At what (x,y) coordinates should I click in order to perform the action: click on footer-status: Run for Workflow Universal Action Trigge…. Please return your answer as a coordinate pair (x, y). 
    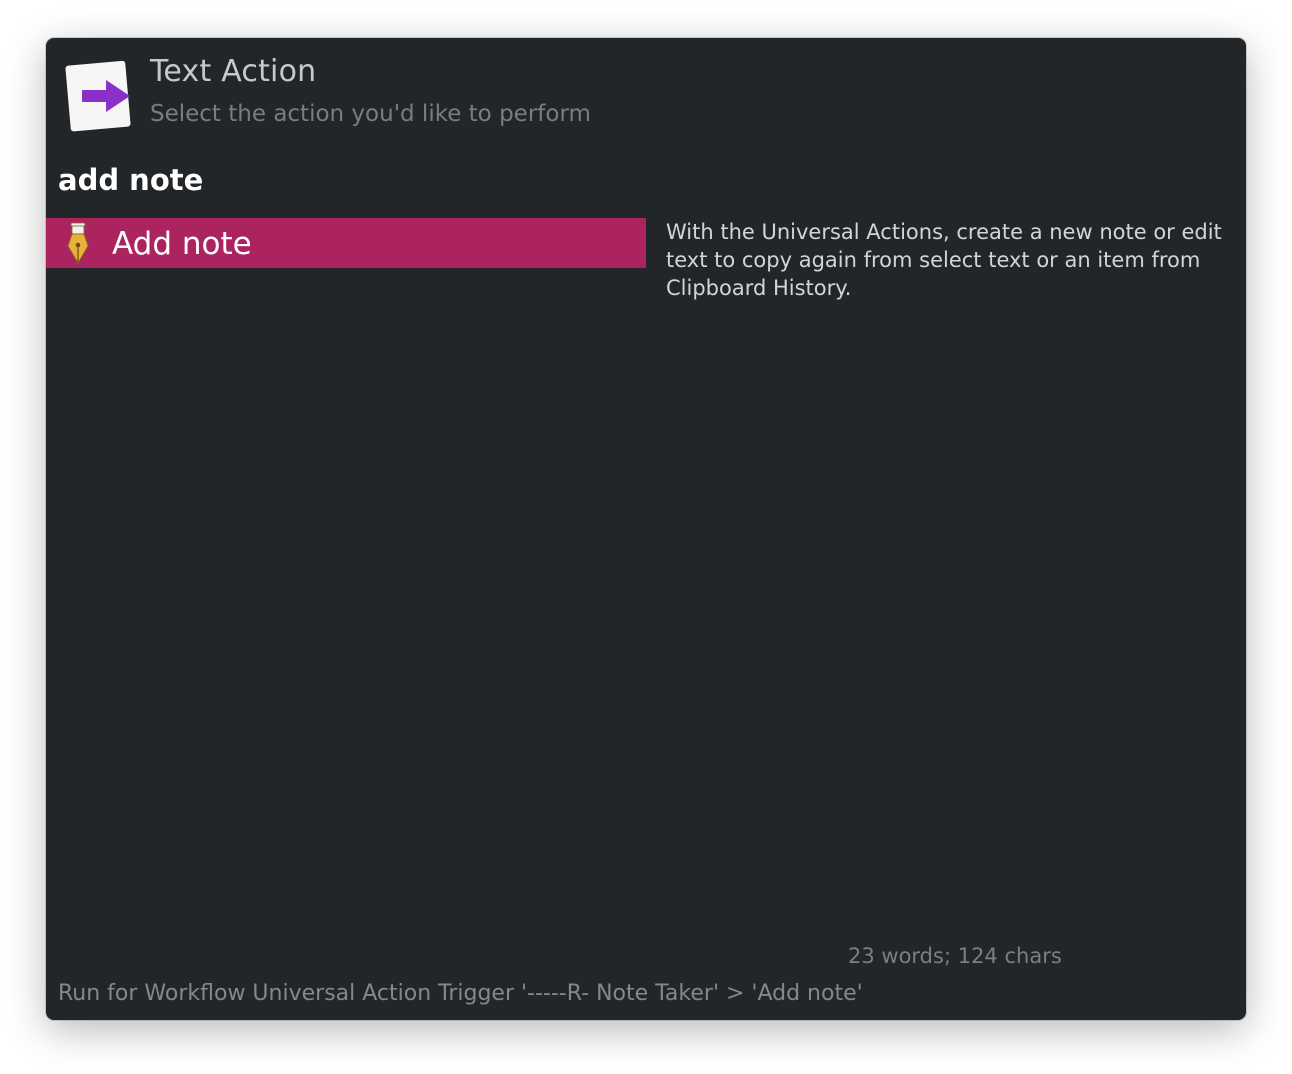
    Looking at the image, I should click on (460, 993).